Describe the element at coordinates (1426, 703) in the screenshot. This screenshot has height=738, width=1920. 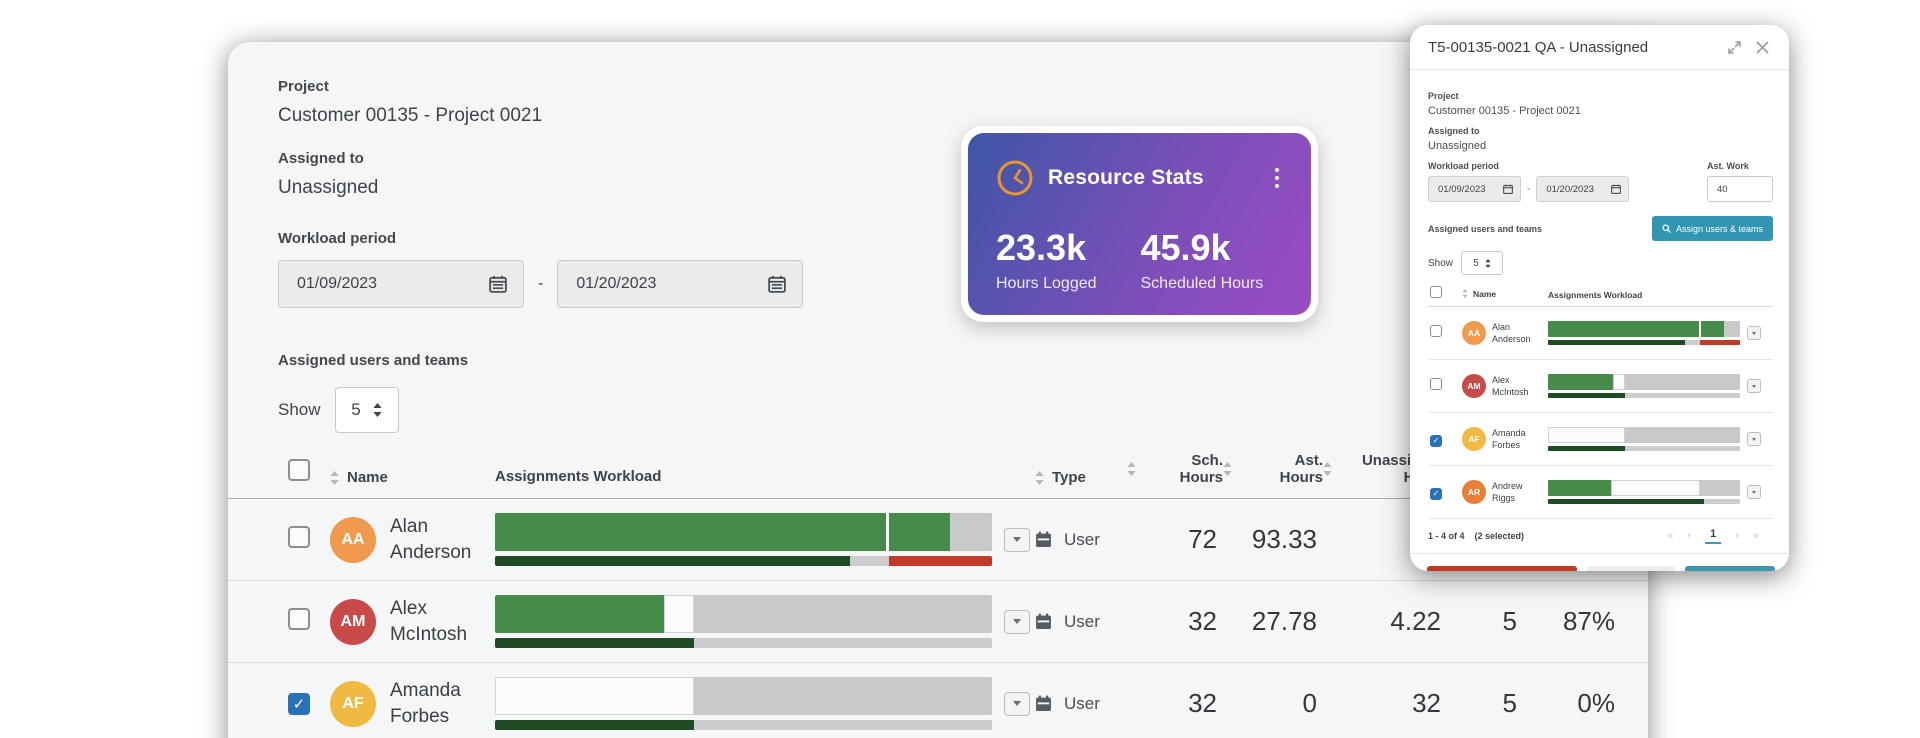
I see `row-unassigned-hours: 32` at that location.